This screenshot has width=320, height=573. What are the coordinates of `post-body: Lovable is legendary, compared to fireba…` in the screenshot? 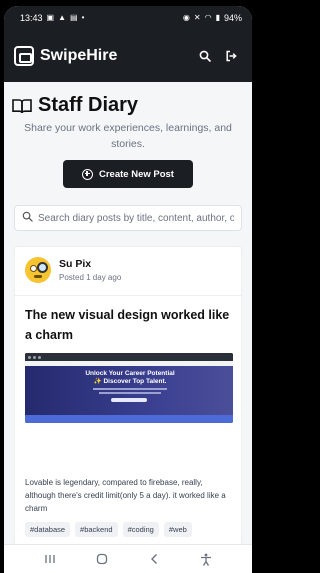 It's located at (125, 495).